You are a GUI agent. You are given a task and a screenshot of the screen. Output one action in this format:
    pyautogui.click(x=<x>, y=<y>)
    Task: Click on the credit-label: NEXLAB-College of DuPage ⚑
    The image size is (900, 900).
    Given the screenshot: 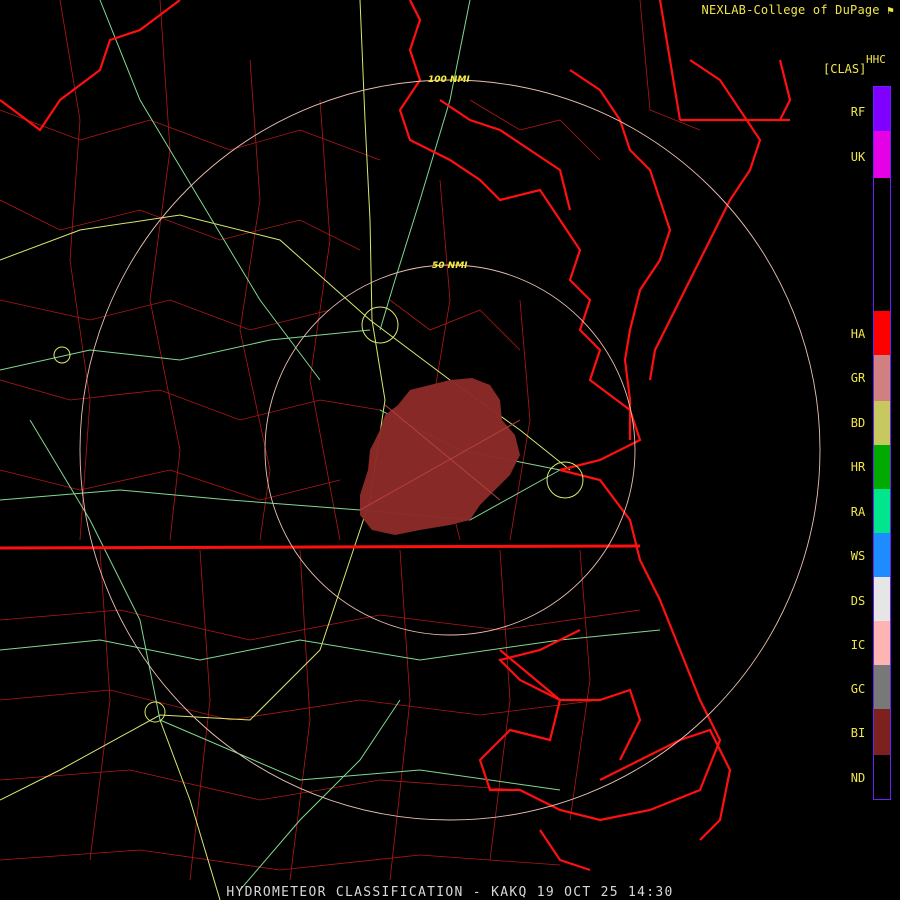 What is the action you would take?
    pyautogui.click(x=797, y=10)
    